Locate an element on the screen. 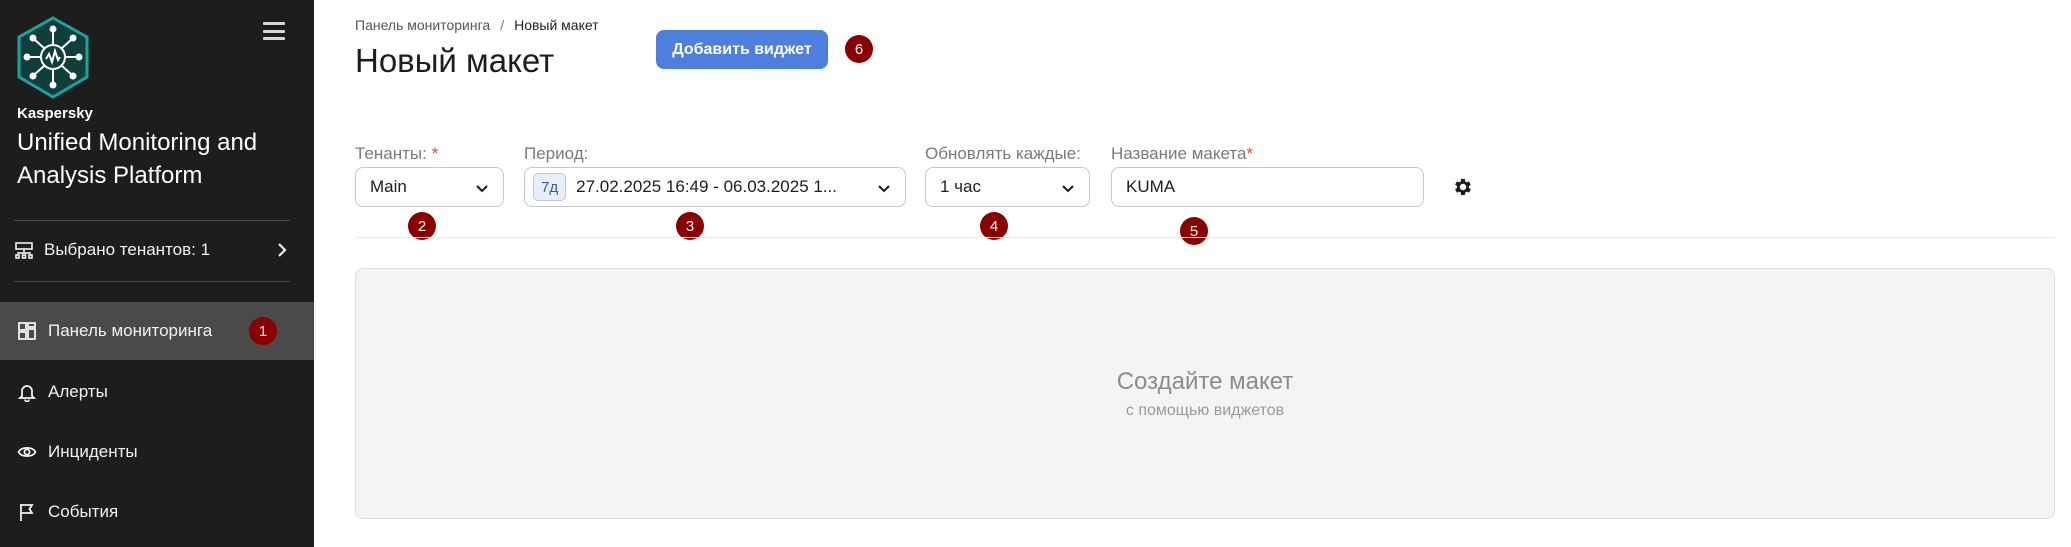 This screenshot has width=2071, height=547. flag-icon is located at coordinates (27, 512).